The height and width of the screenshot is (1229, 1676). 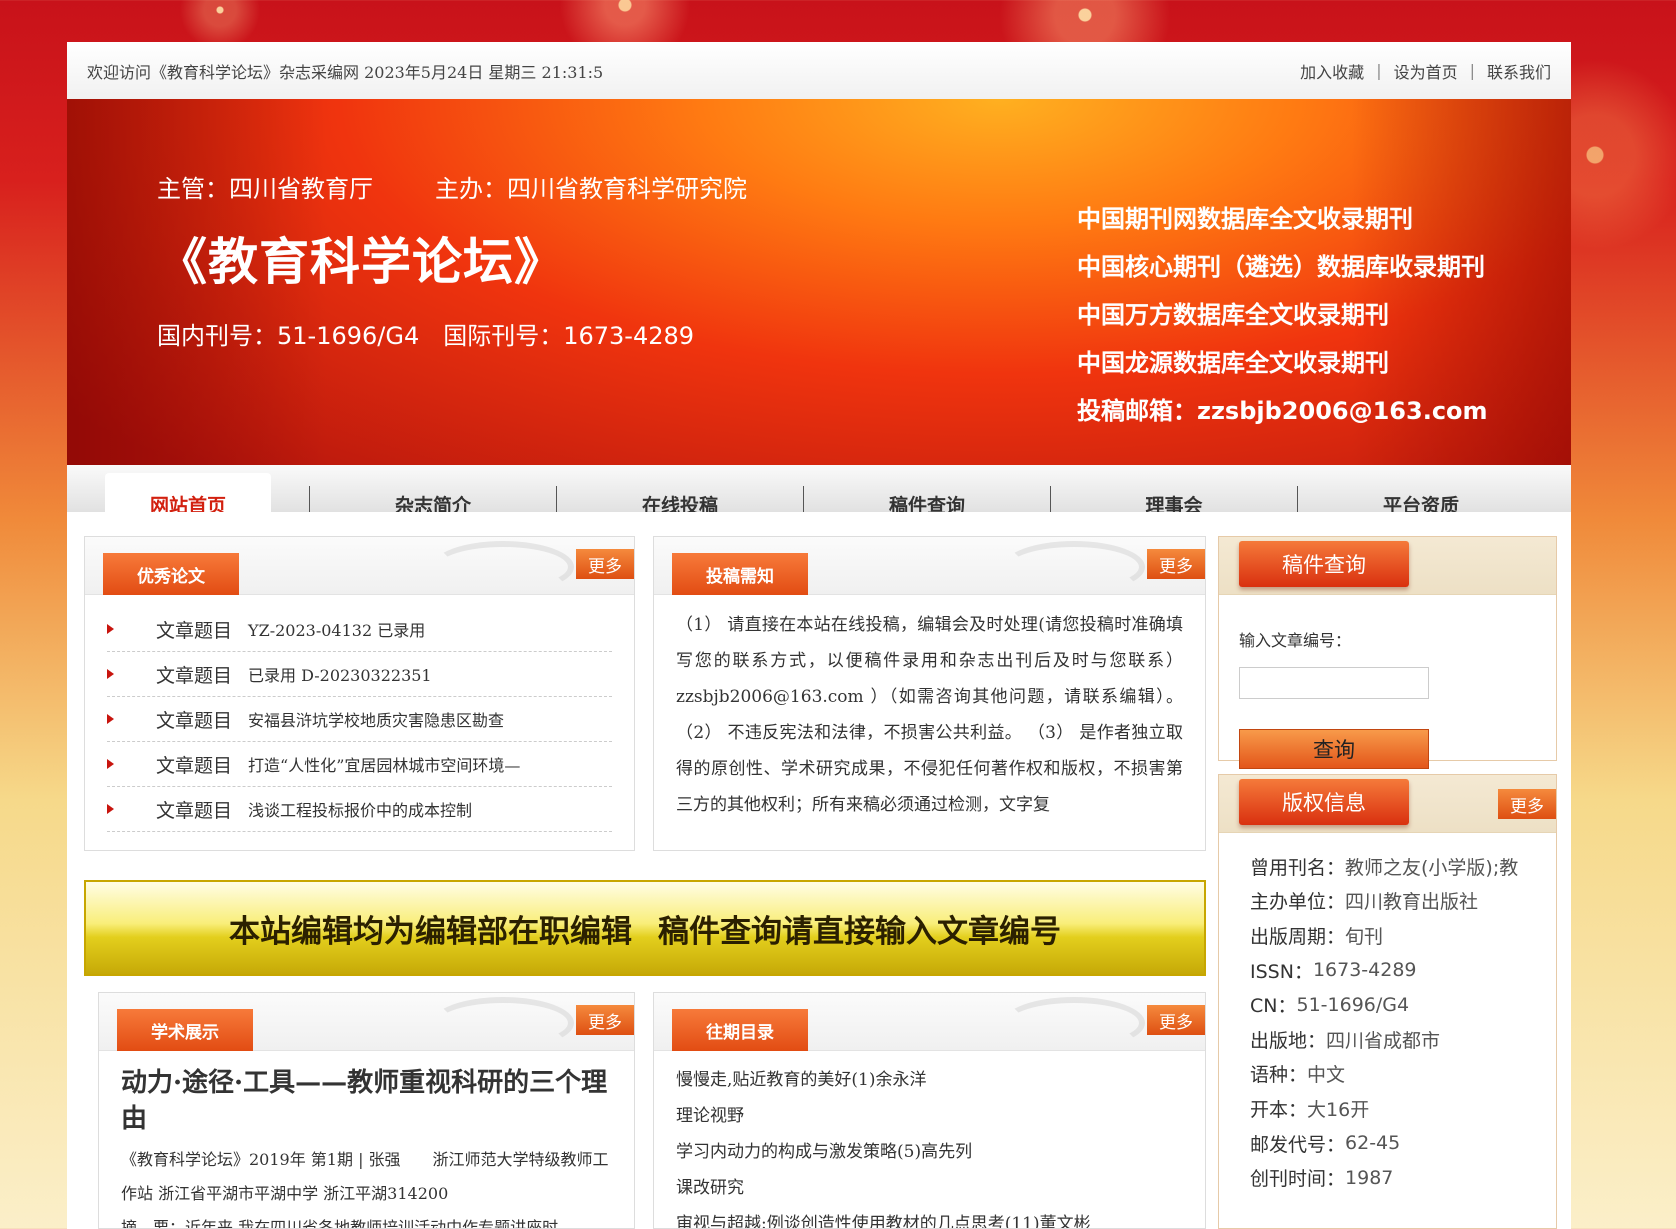 I want to click on info-row: 出版地： 四川省成都市, so click(x=1403, y=1039).